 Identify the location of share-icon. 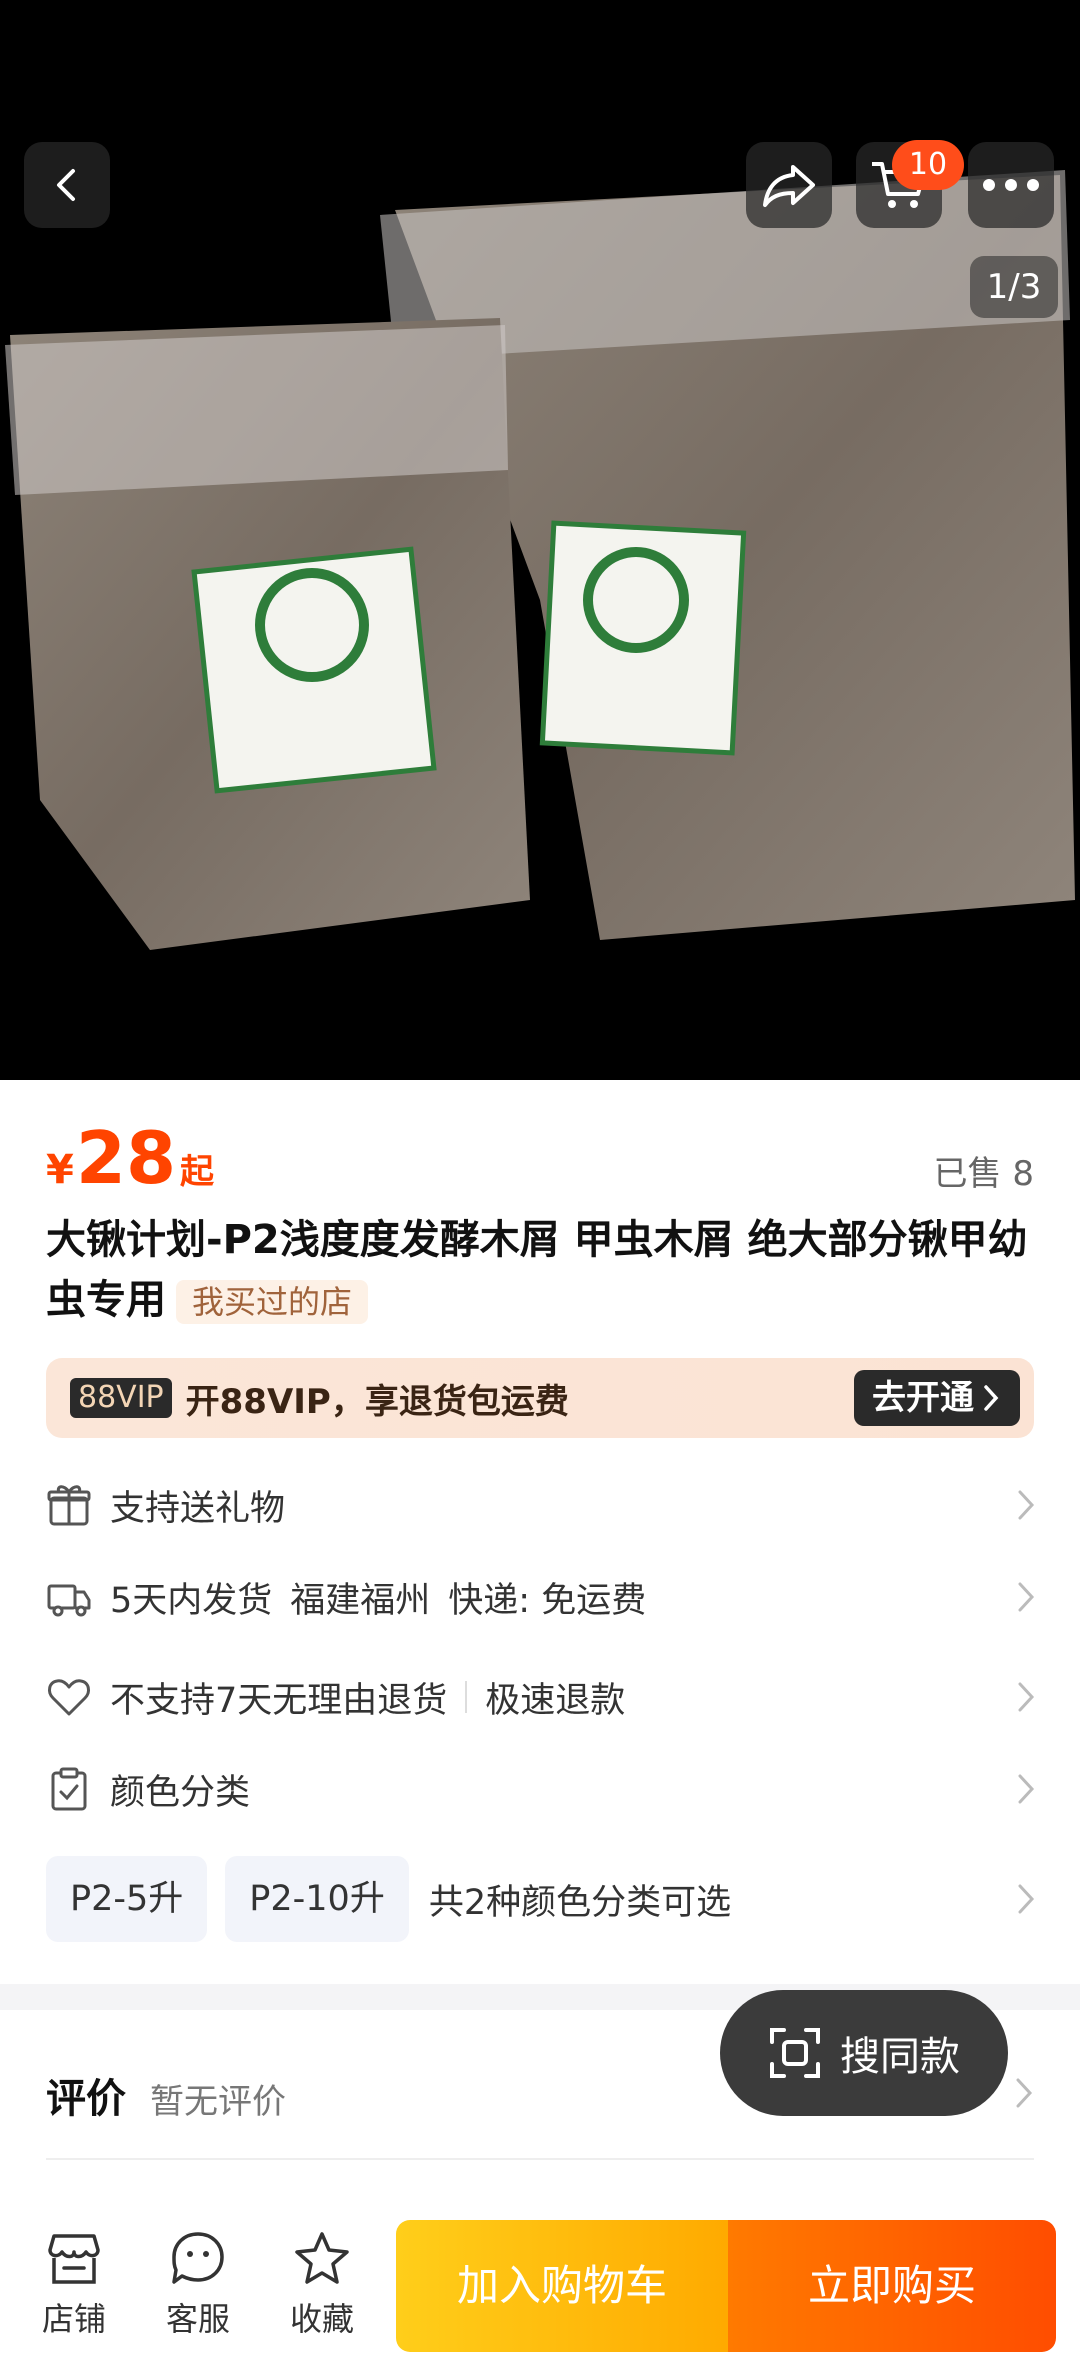
(789, 186).